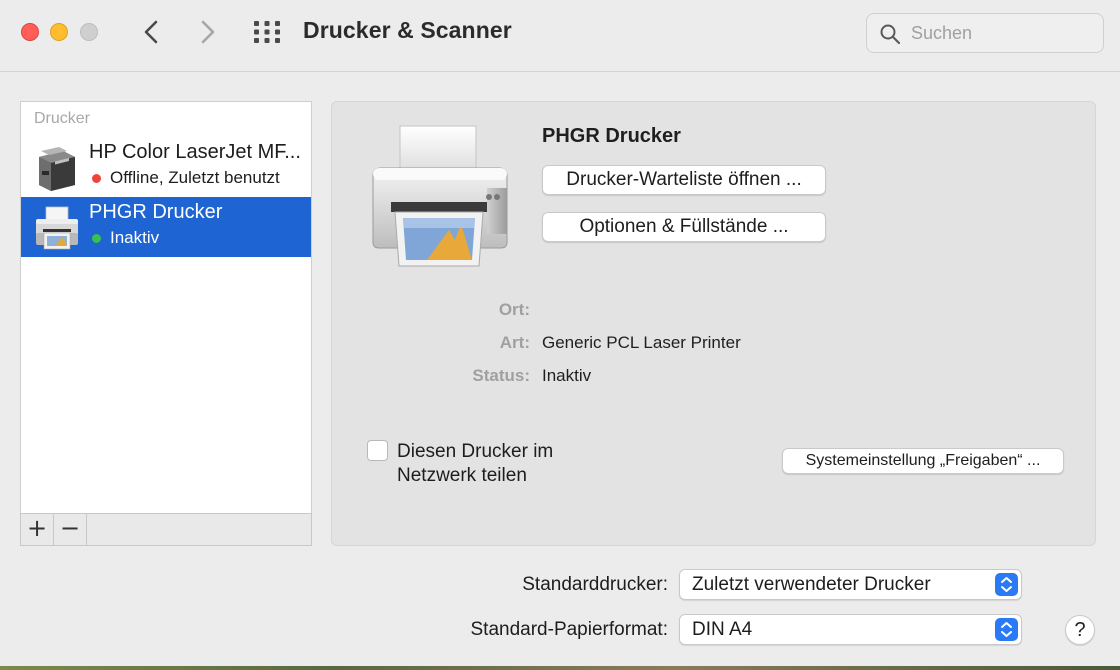 The height and width of the screenshot is (670, 1120). Describe the element at coordinates (37, 529) in the screenshot. I see `add-printer-button: +` at that location.